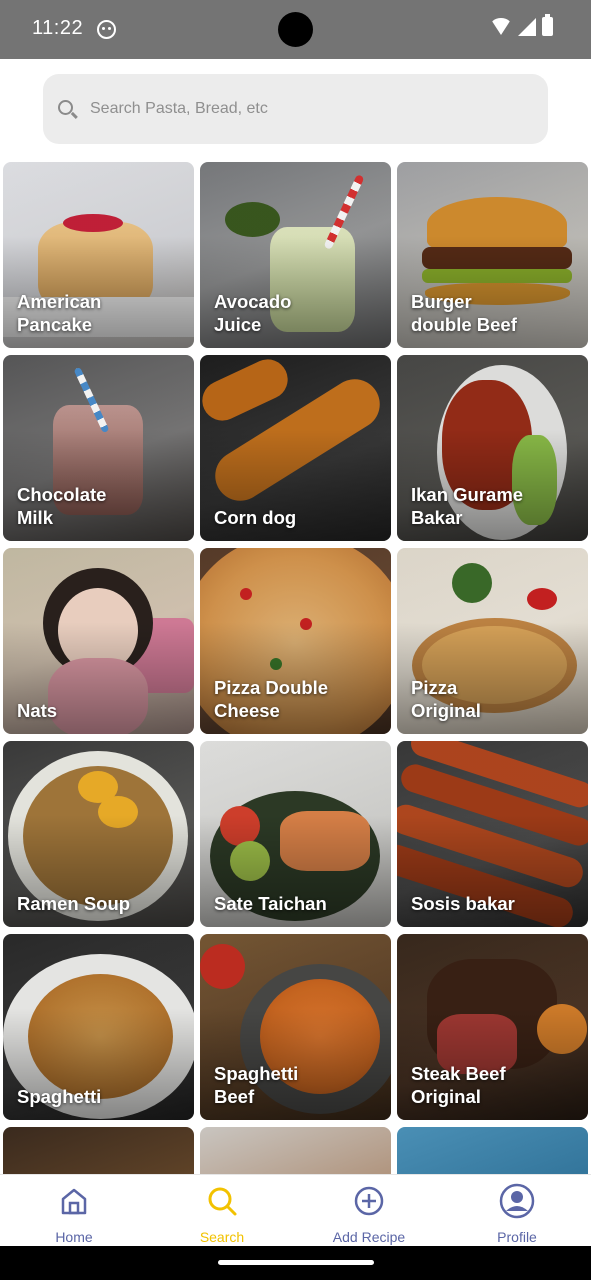 The height and width of the screenshot is (1280, 591). I want to click on recipe-title: Pizza Original, so click(446, 699).